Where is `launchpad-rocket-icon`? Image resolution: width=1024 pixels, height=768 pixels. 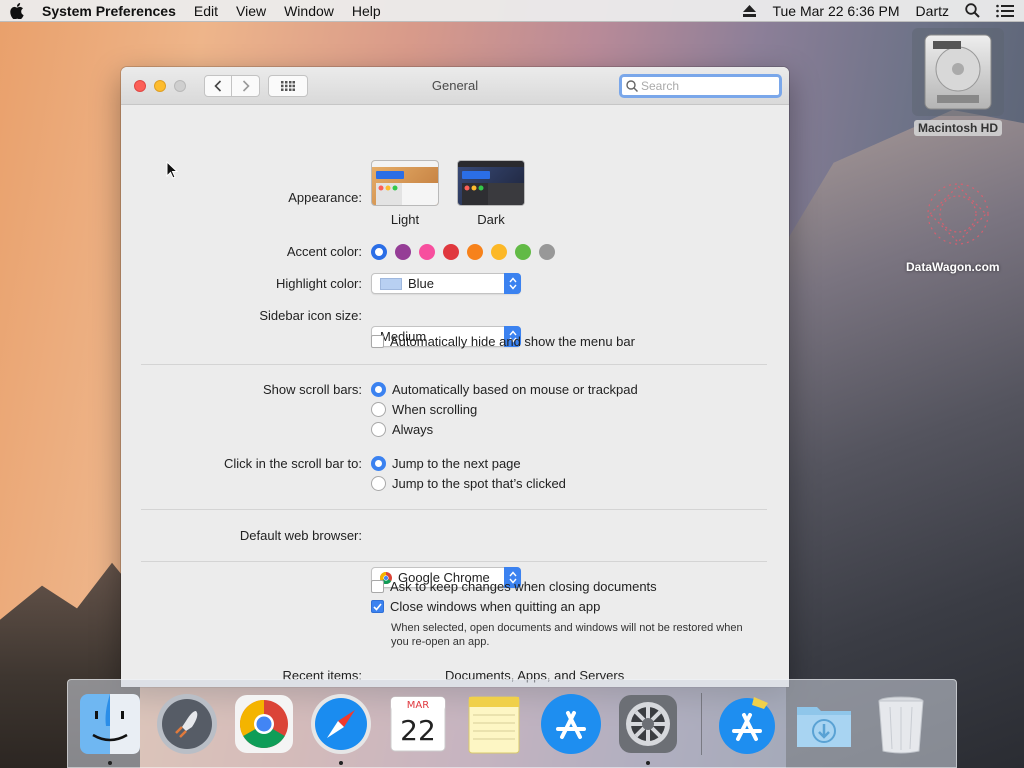
launchpad-rocket-icon is located at coordinates (186, 723).